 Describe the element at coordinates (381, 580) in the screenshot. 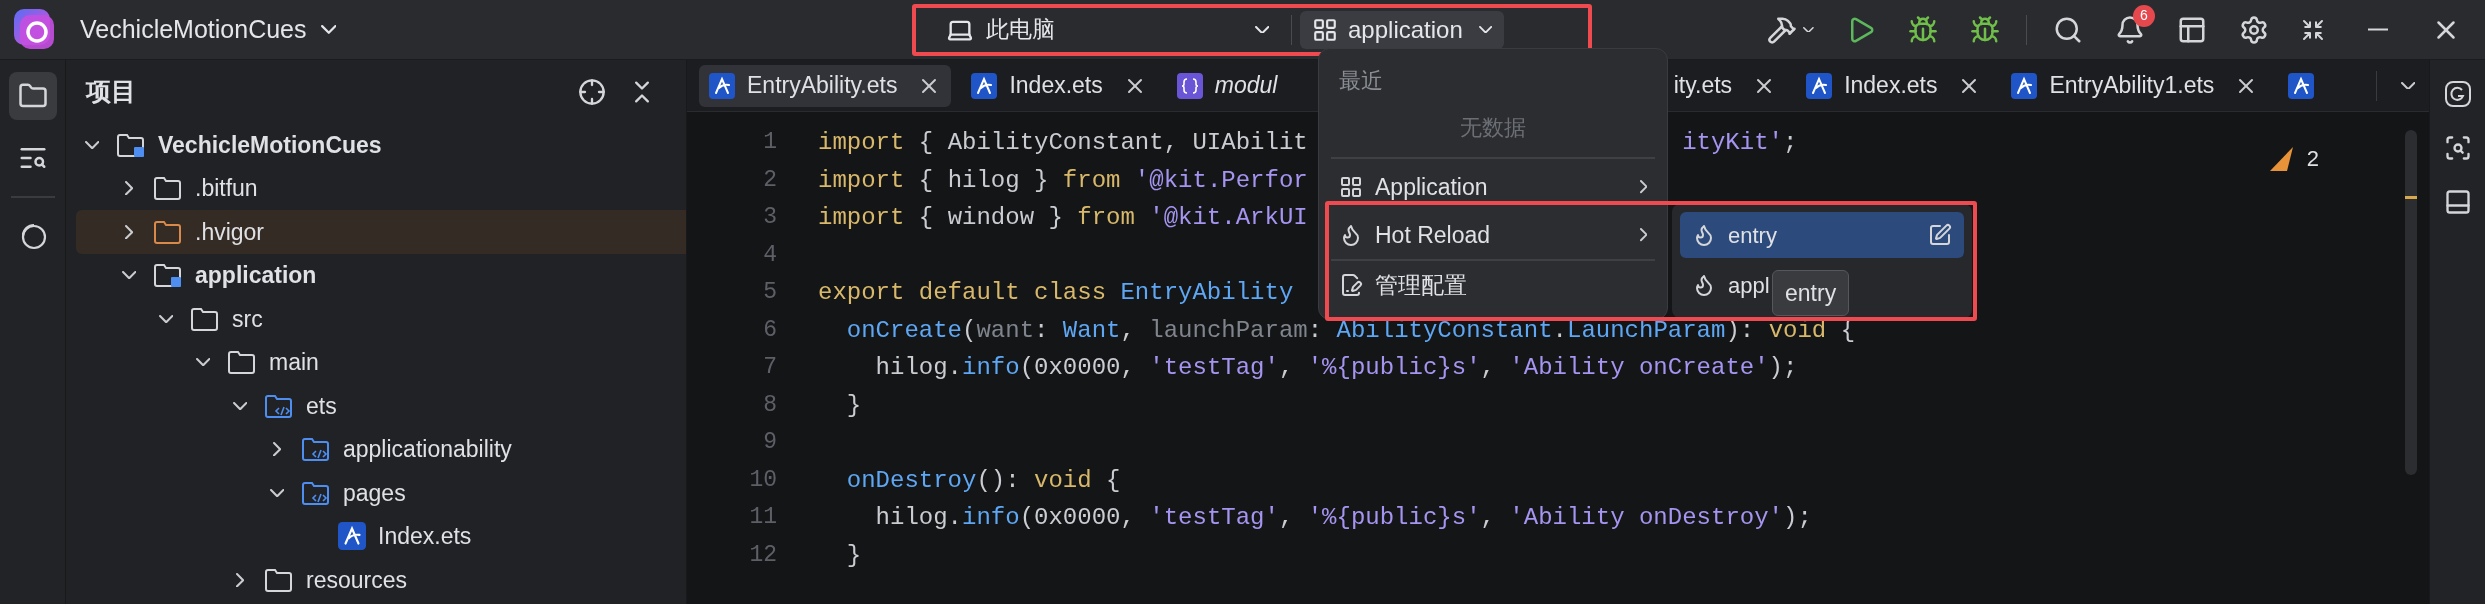

I see `tree-item: resources` at that location.